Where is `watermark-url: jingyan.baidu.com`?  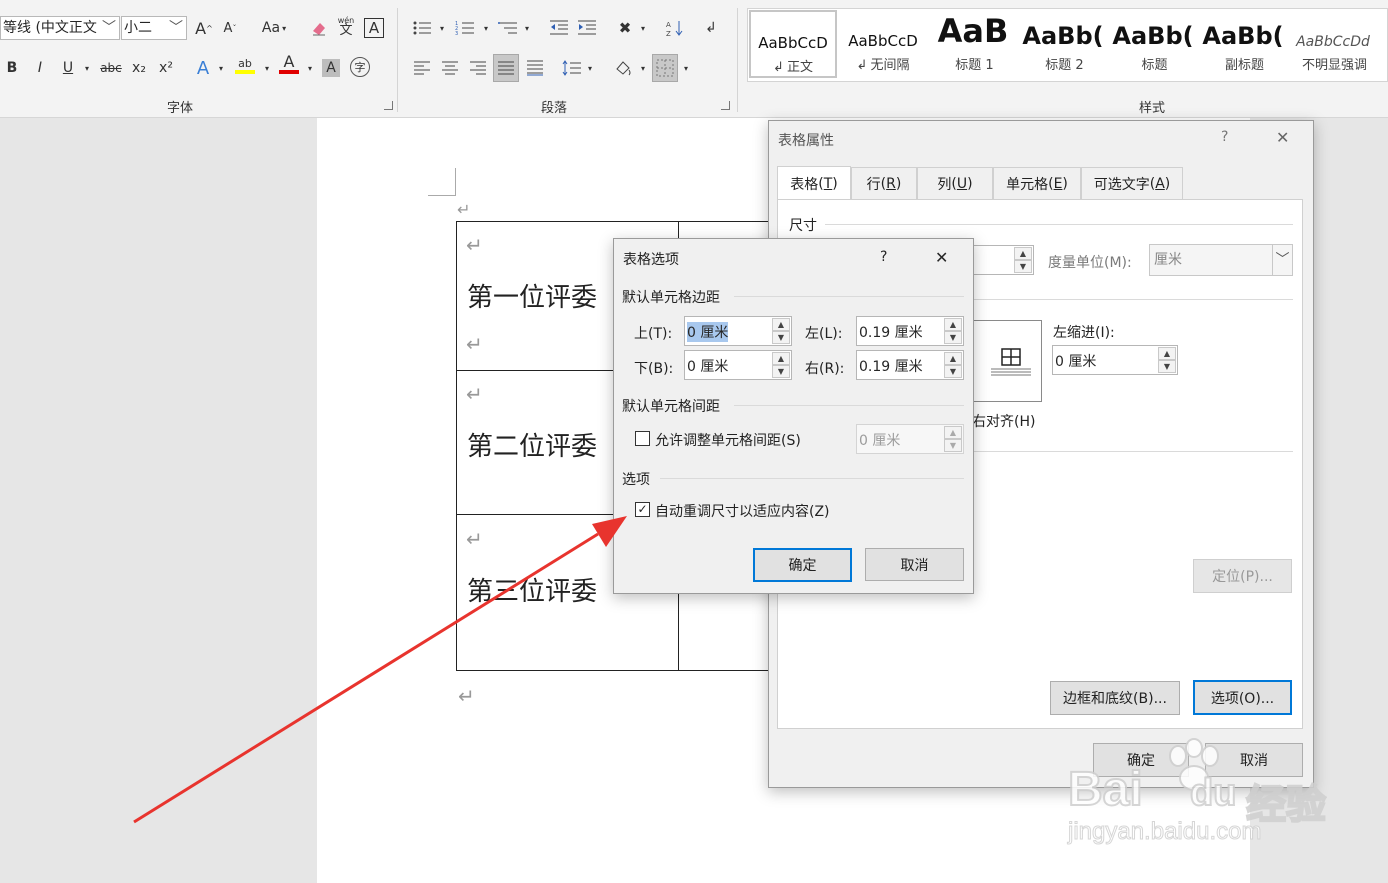
watermark-url: jingyan.baidu.com is located at coordinates (1164, 832).